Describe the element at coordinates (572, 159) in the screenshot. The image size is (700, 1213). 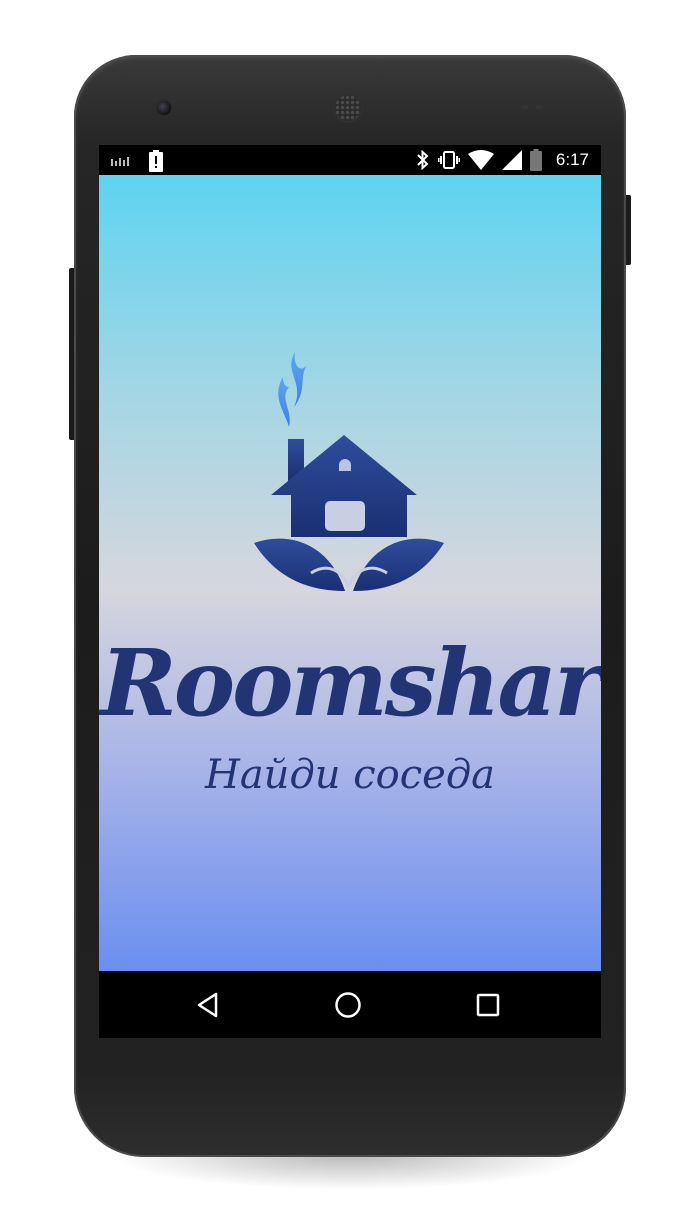
I see `clock: 6:17` at that location.